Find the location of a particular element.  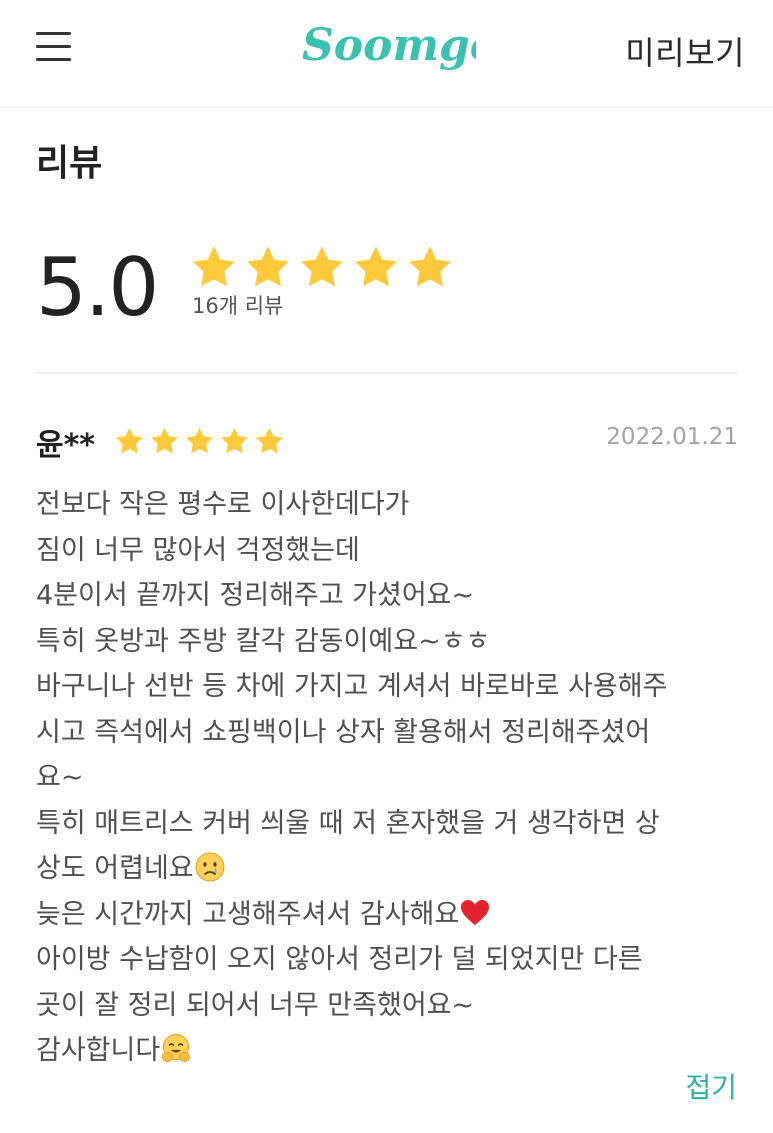

review-line: 아이방 수납함이 오지 않아서 정리가 덜 되었지만 다른 is located at coordinates (339, 959).